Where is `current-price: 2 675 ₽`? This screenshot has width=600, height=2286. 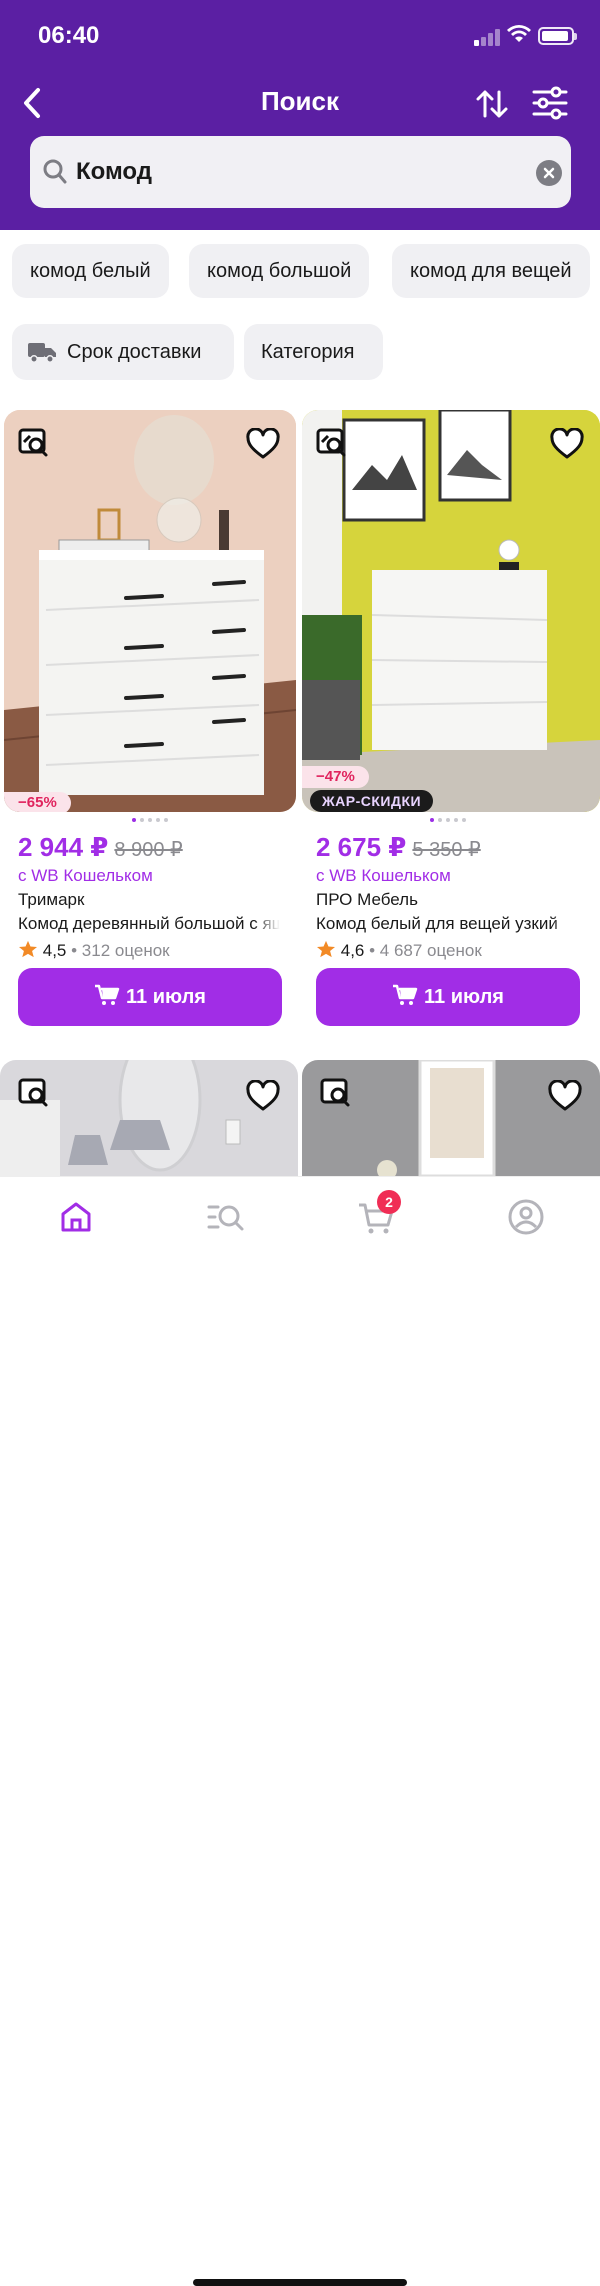
current-price: 2 675 ₽ is located at coordinates (361, 847).